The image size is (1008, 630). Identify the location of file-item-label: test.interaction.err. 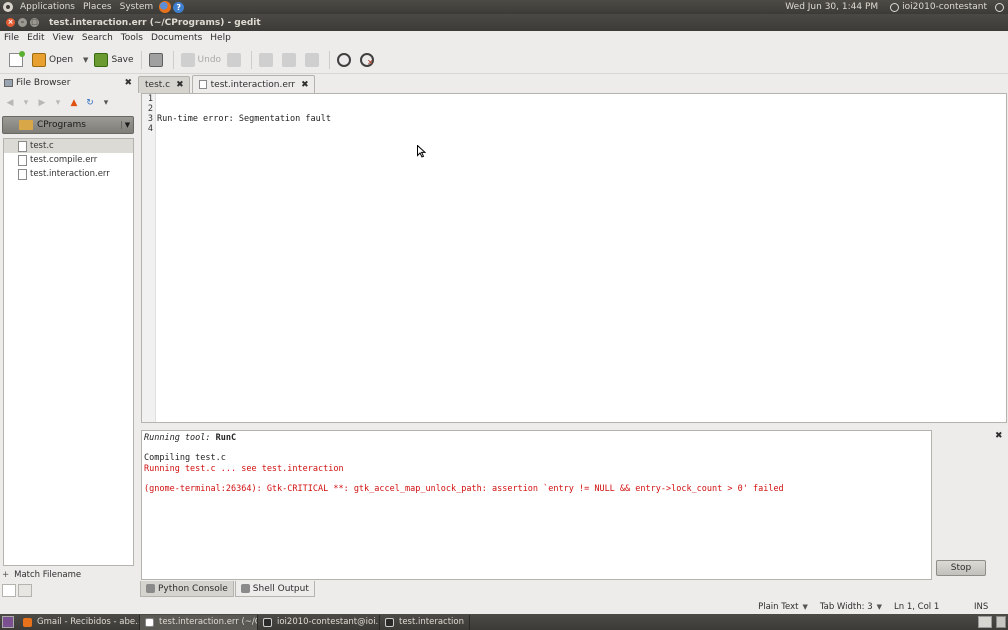
(70, 174).